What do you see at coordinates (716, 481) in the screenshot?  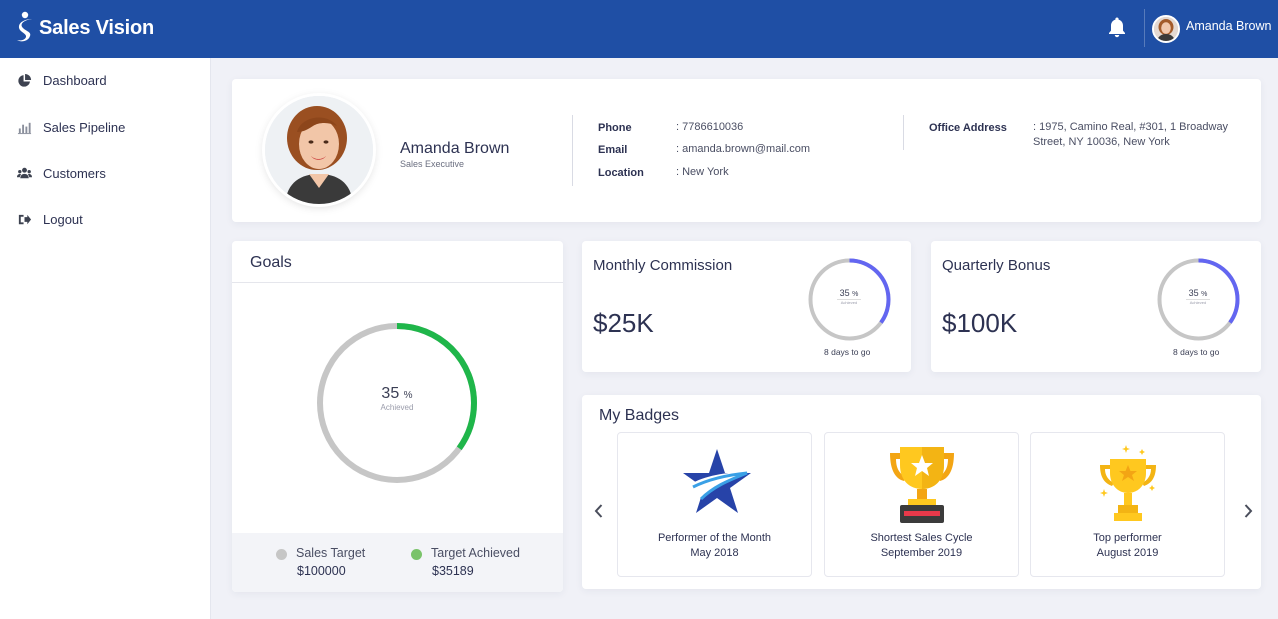 I see `star-icon` at bounding box center [716, 481].